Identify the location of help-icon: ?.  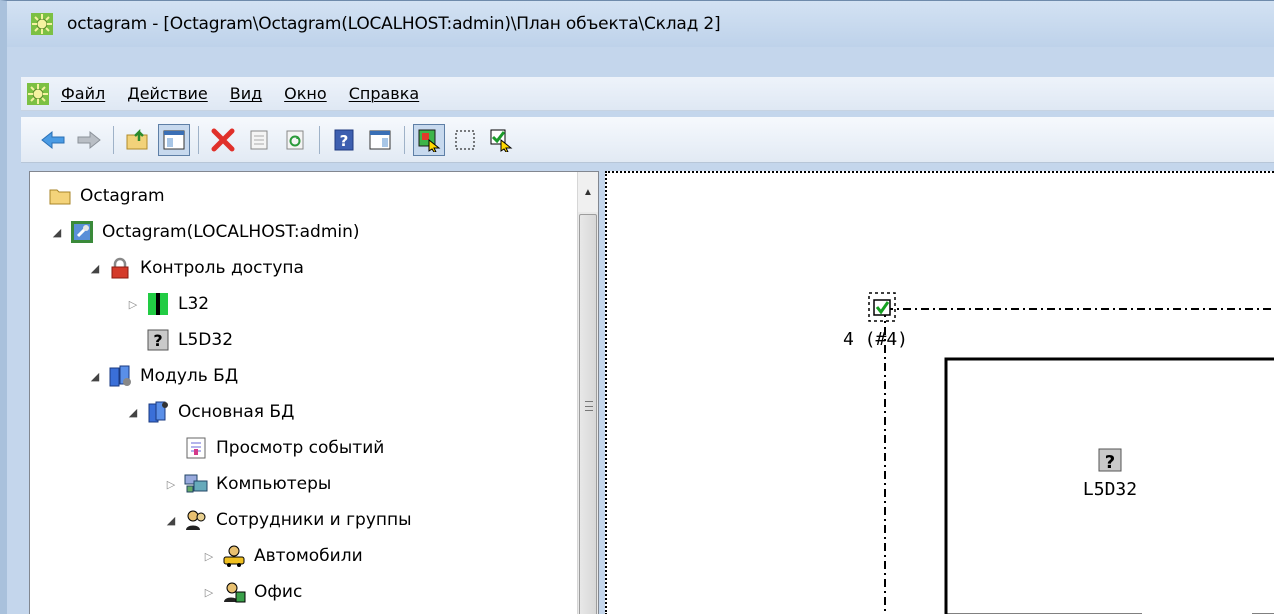
(344, 139).